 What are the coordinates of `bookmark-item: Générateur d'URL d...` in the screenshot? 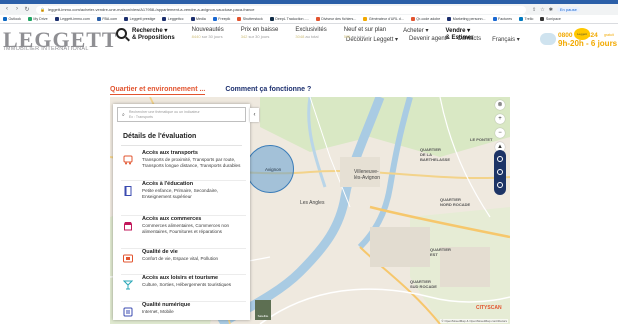 It's located at (383, 19).